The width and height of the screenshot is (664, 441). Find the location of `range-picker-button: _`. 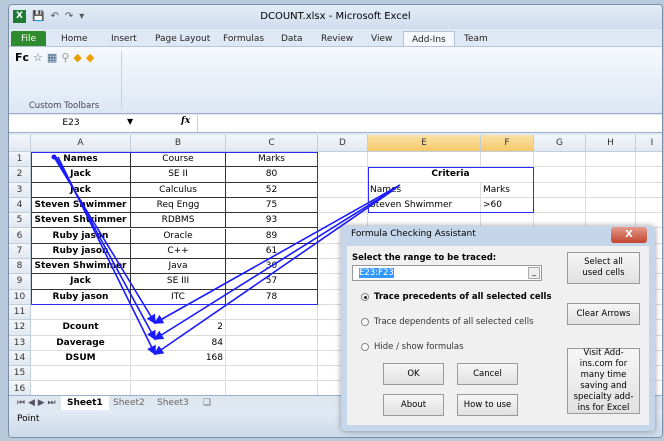

range-picker-button: _ is located at coordinates (534, 273).